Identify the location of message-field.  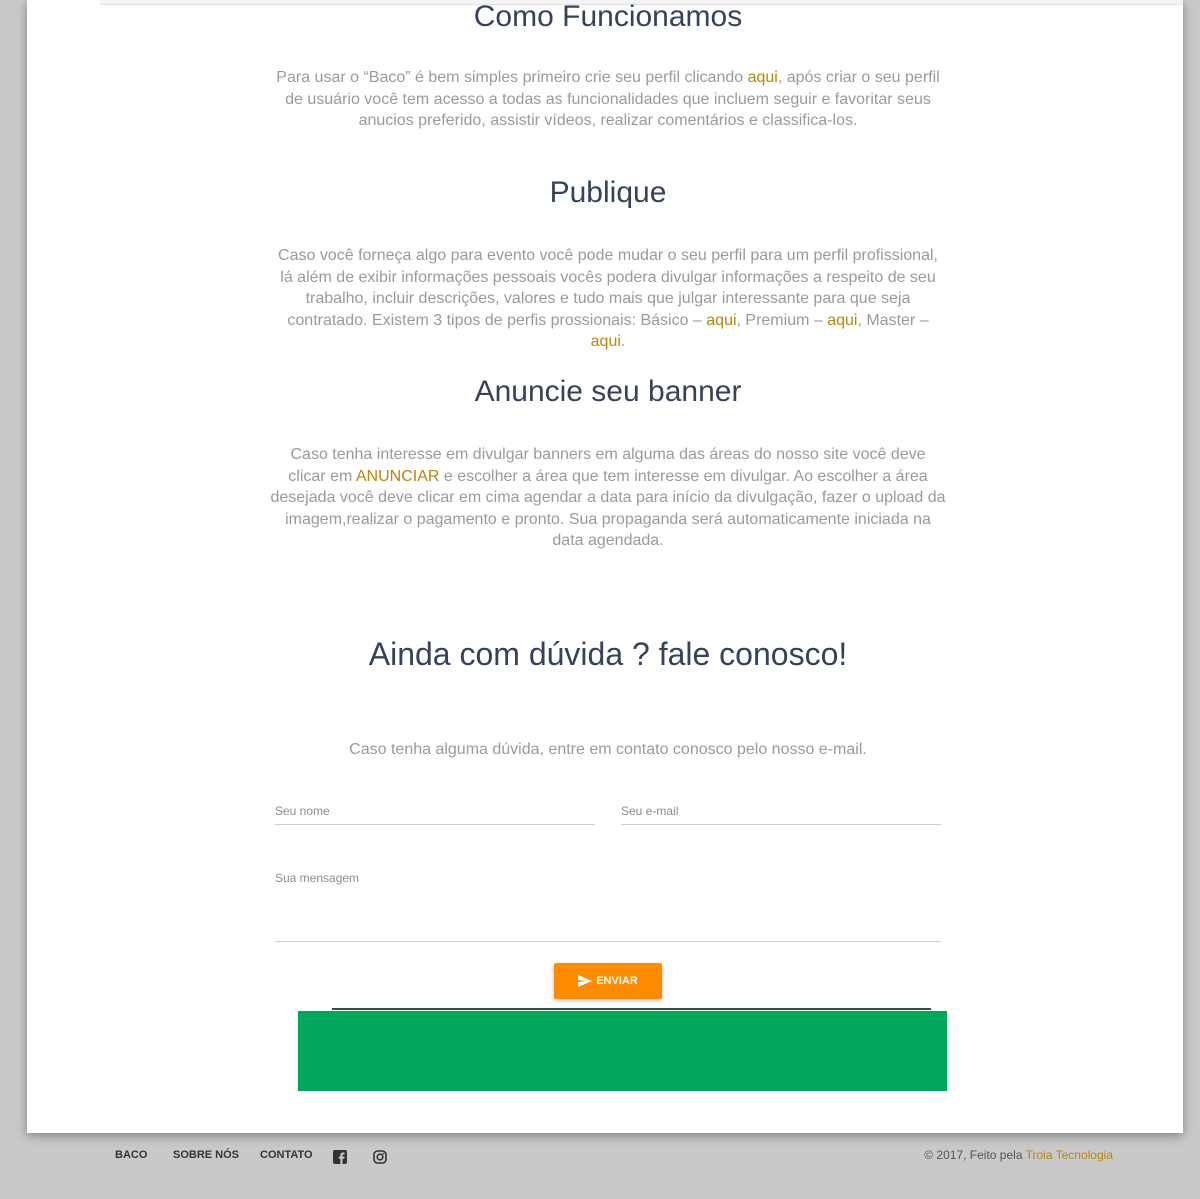
(608, 906).